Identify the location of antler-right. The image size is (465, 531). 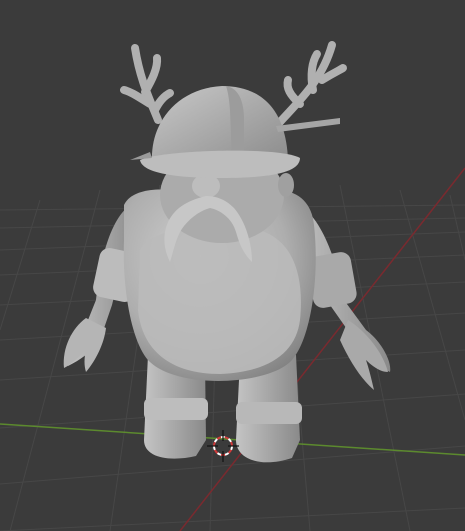
(311, 83).